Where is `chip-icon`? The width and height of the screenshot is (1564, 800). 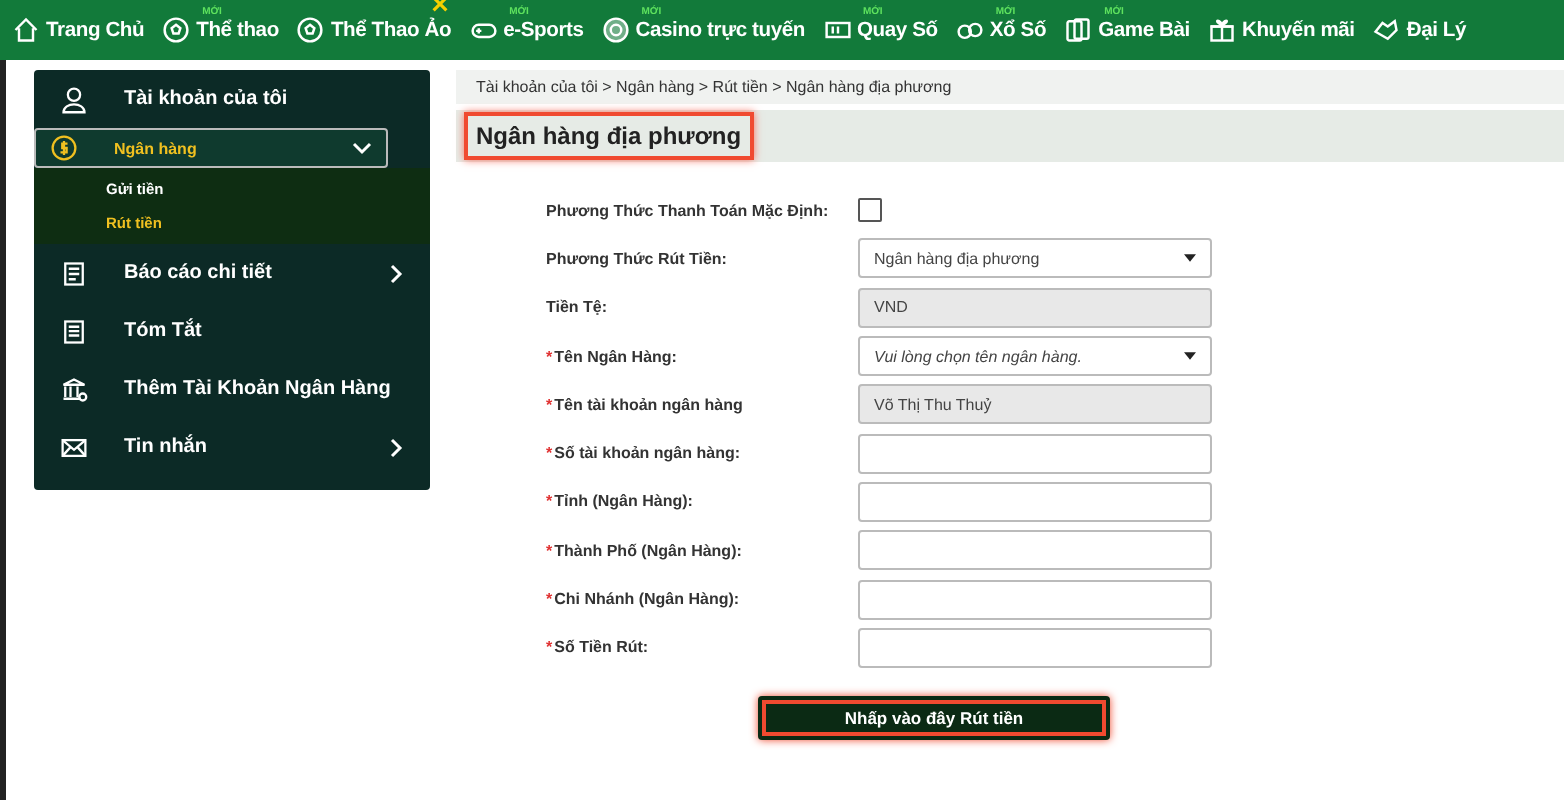
chip-icon is located at coordinates (615, 30).